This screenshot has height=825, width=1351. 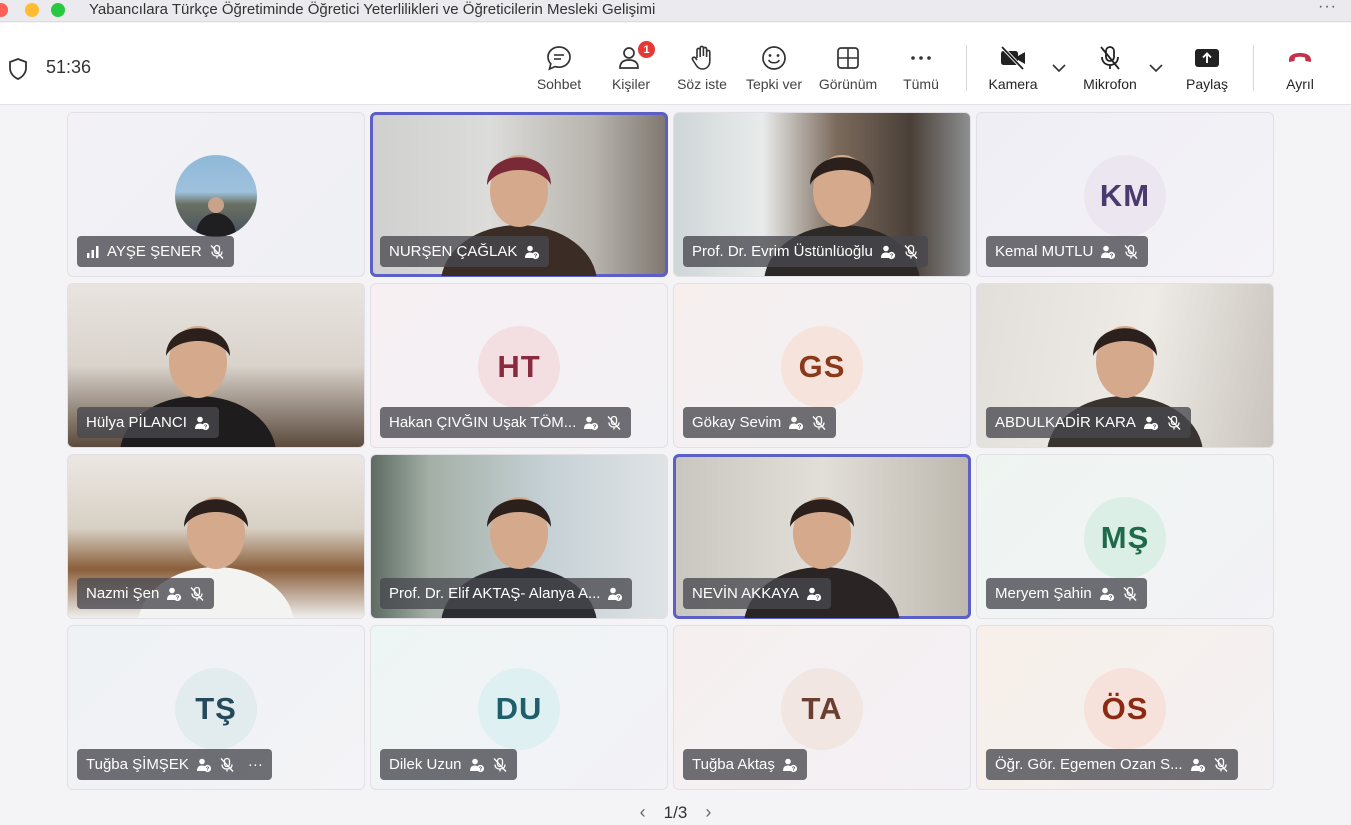 I want to click on participant-name: Gökay Sevim, so click(x=737, y=422).